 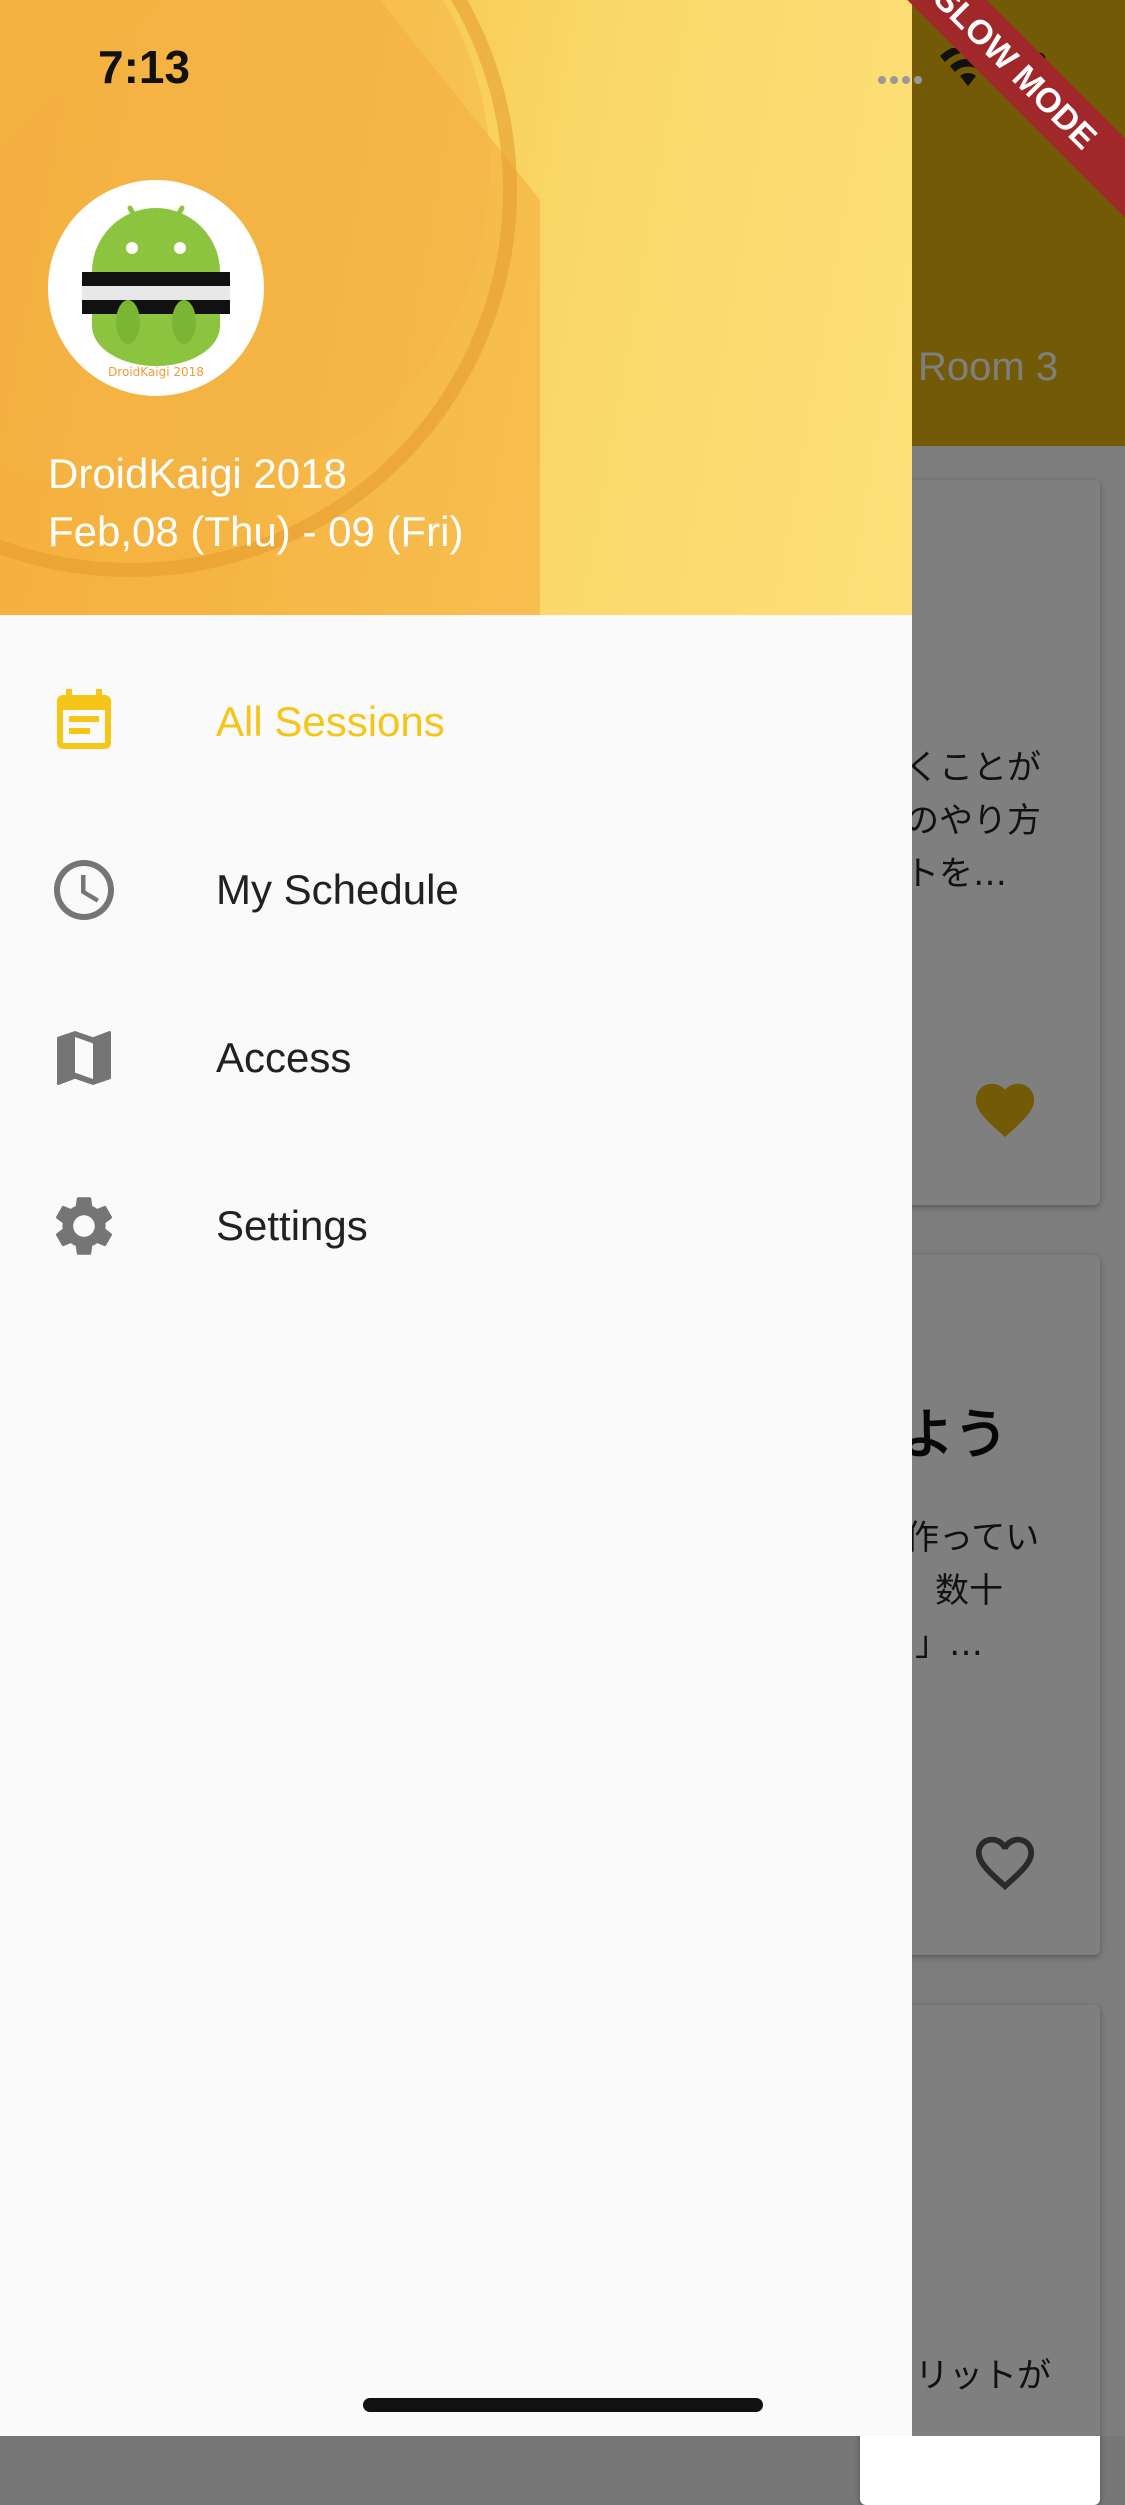 What do you see at coordinates (84, 890) in the screenshot?
I see `clock-icon` at bounding box center [84, 890].